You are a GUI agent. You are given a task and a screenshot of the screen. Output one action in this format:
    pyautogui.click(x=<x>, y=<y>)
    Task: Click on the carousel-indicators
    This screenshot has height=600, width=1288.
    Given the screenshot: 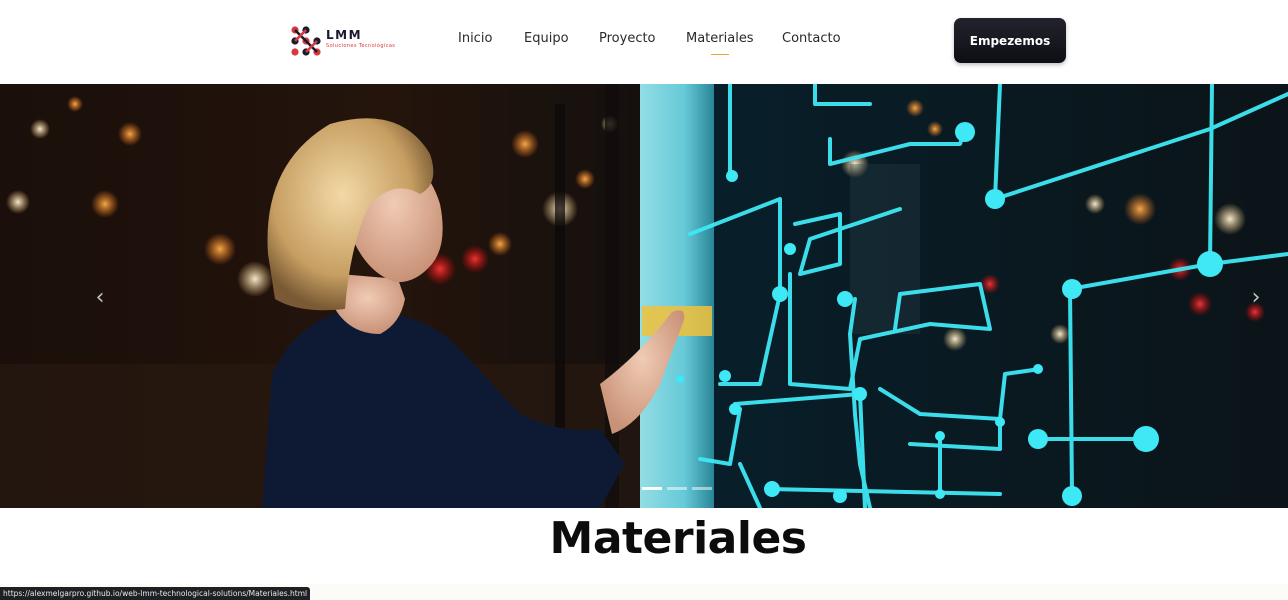 What is the action you would take?
    pyautogui.click(x=677, y=488)
    